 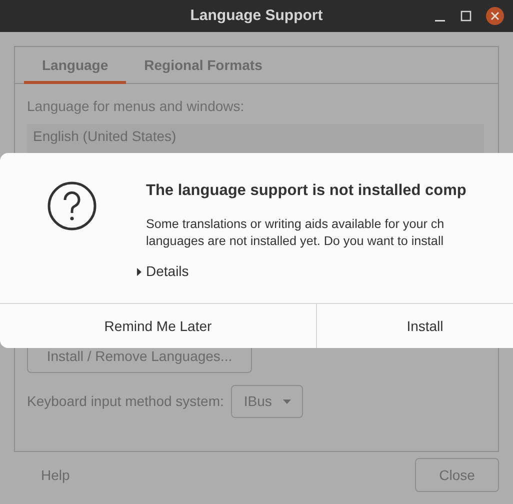 What do you see at coordinates (466, 16) in the screenshot?
I see `maximize-icon` at bounding box center [466, 16].